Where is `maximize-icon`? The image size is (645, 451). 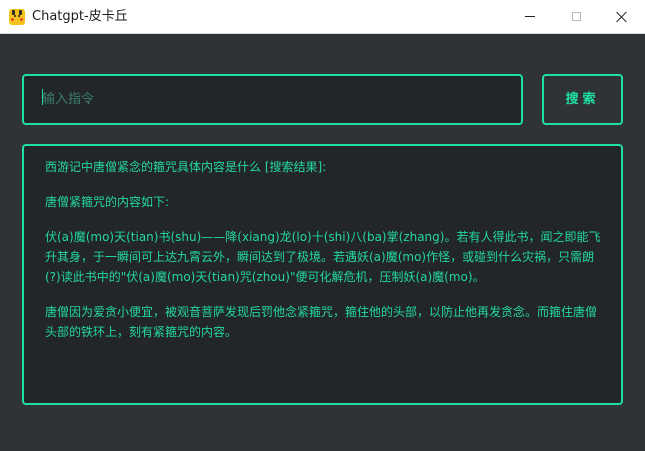
maximize-icon is located at coordinates (576, 16).